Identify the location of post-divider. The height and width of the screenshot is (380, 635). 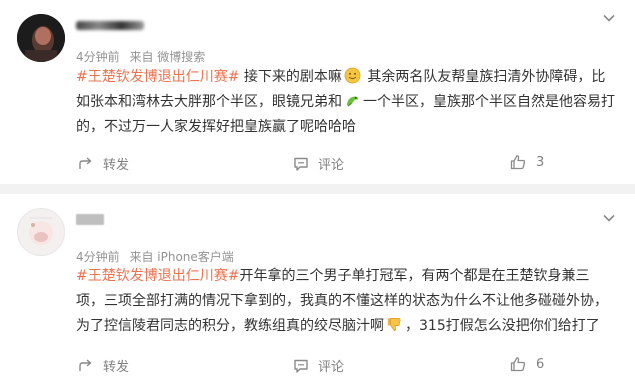
(317, 189).